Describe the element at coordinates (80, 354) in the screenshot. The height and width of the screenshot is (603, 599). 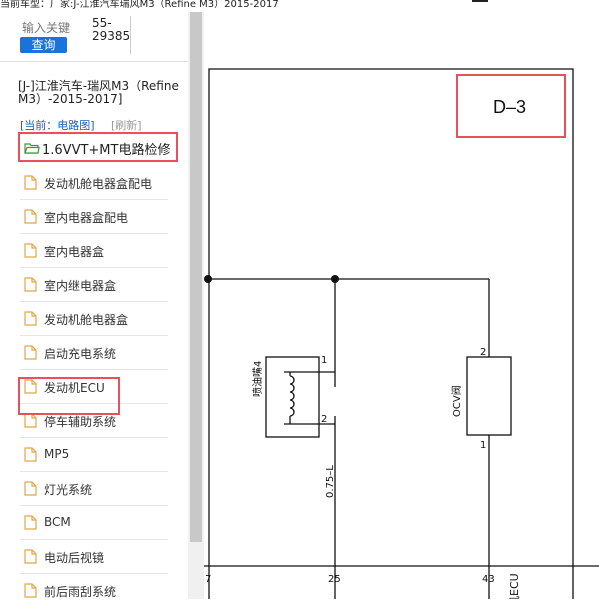
I see `tree-item-label: 启动充电系统` at that location.